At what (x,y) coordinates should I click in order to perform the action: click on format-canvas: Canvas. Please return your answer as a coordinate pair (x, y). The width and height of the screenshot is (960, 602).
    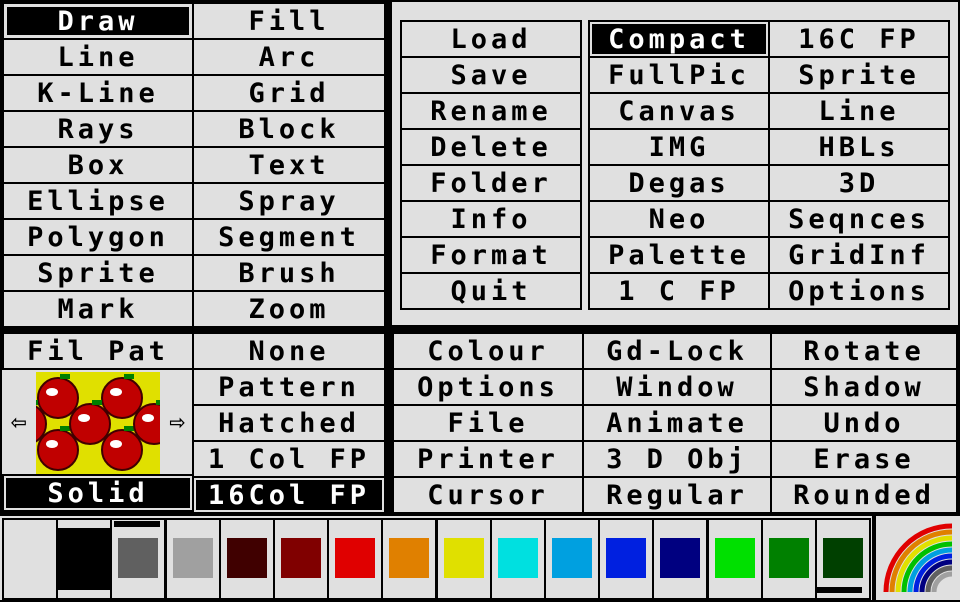
    Looking at the image, I should click on (679, 111).